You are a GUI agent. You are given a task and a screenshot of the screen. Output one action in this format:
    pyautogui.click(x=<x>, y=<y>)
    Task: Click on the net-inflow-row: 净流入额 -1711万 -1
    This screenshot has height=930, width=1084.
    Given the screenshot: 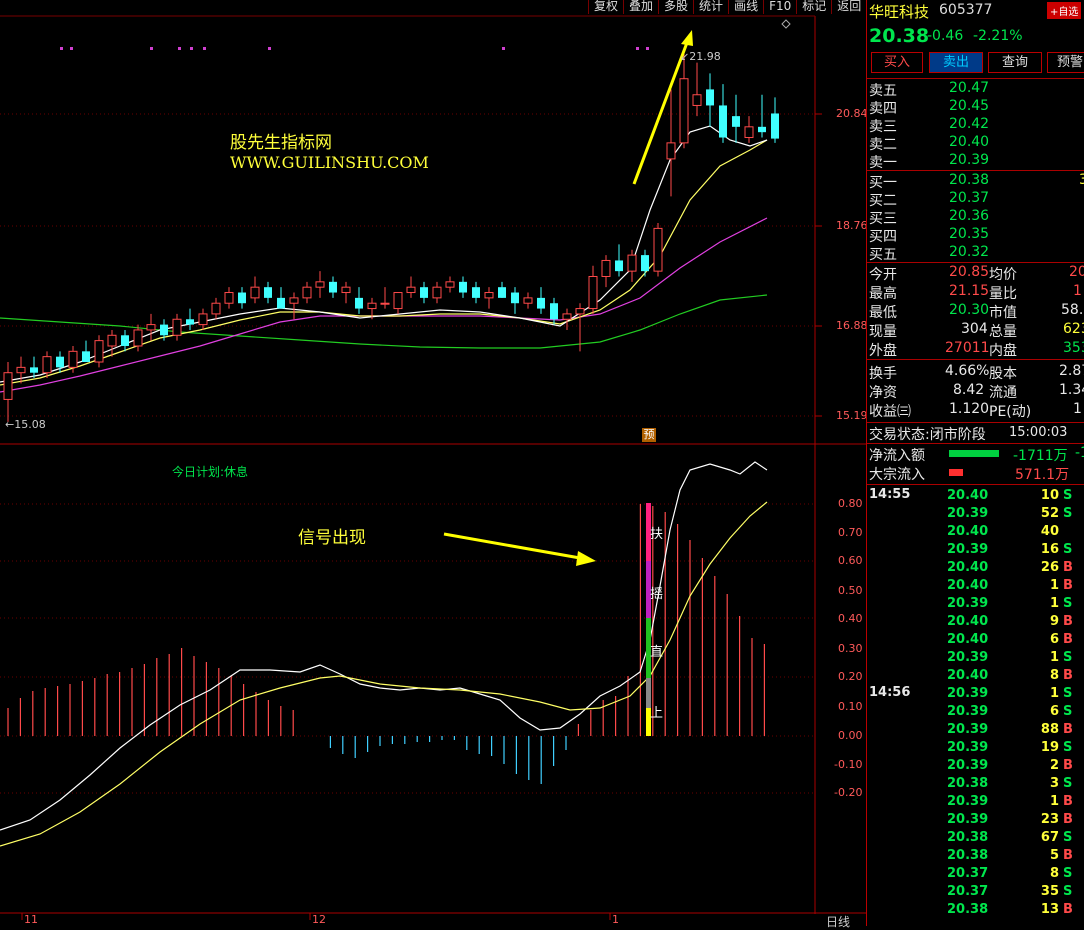 What is the action you would take?
    pyautogui.click(x=976, y=454)
    